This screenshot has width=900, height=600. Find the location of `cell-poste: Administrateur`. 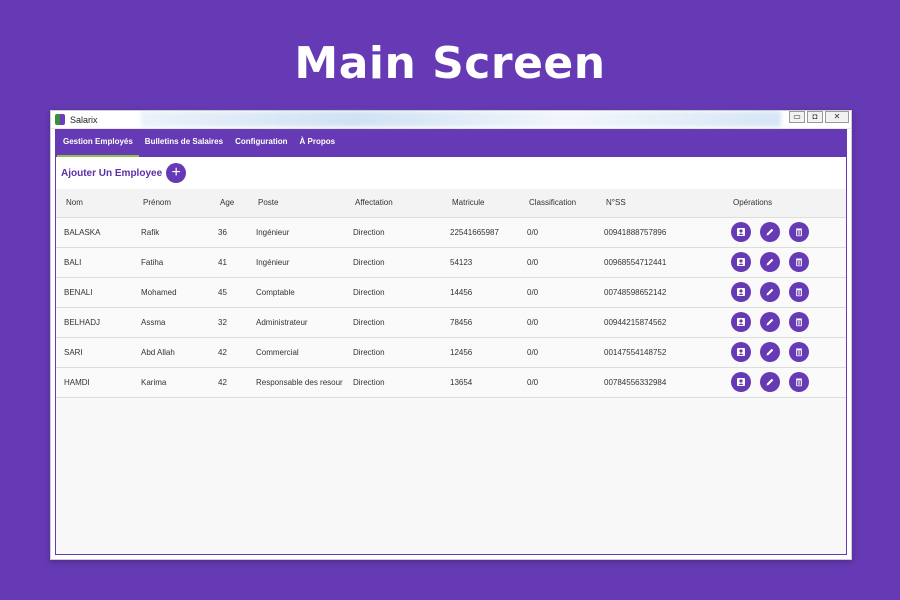

cell-poste: Administrateur is located at coordinates (296, 322).